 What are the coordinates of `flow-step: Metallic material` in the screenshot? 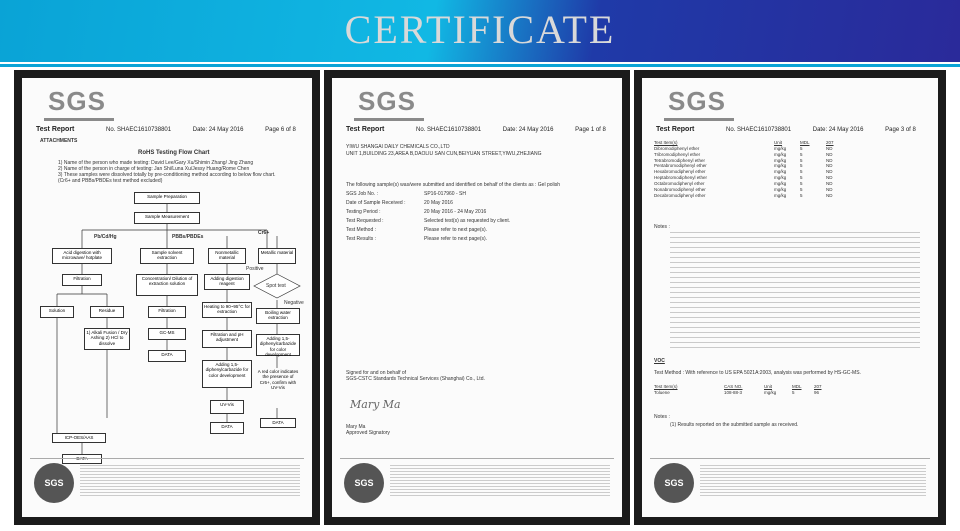 It's located at (277, 256).